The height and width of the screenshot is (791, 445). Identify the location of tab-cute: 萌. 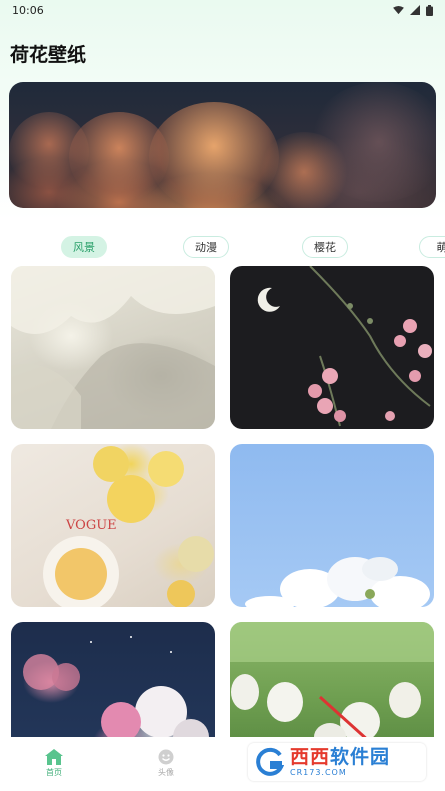
(432, 247).